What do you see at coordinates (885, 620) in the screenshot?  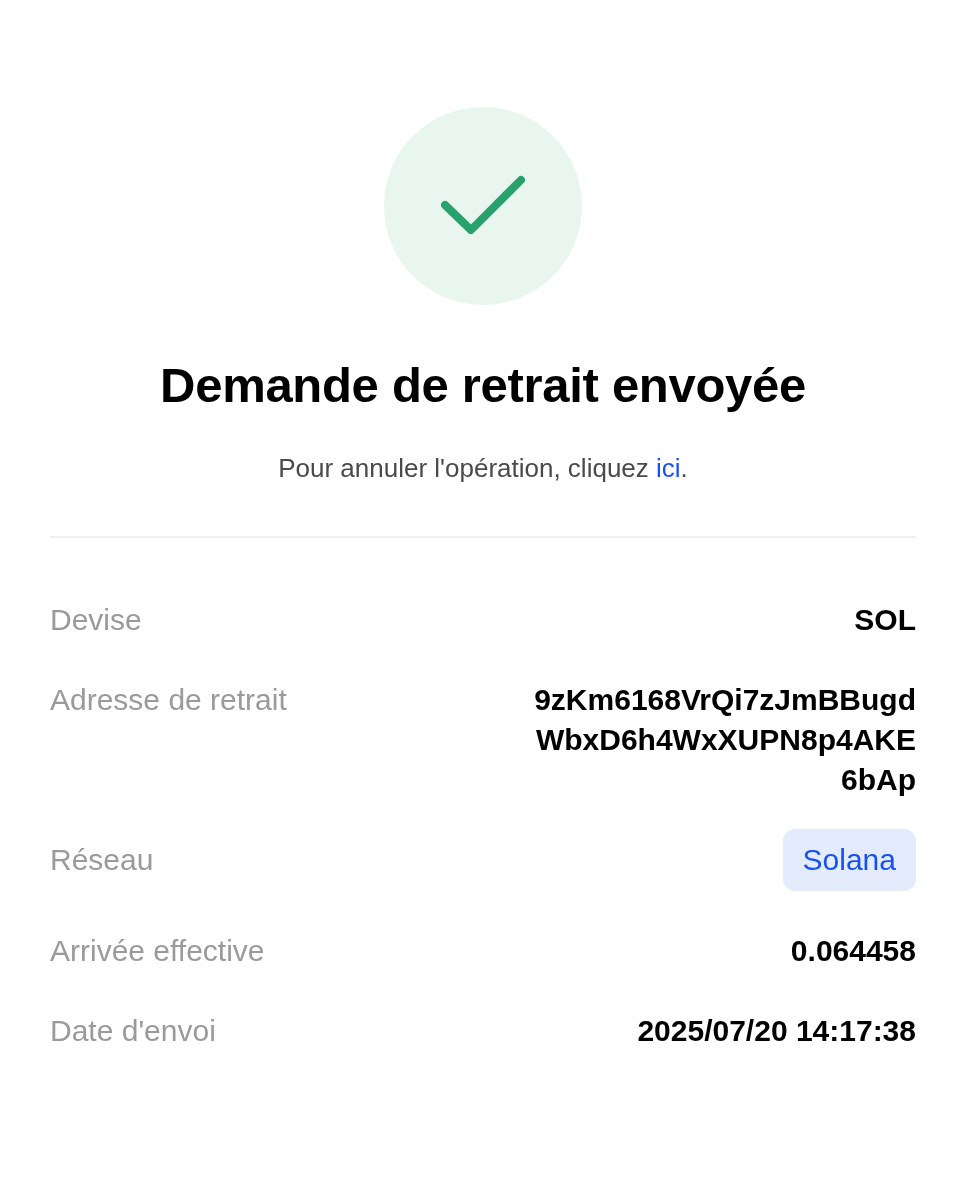 I see `detail-value: SOL` at bounding box center [885, 620].